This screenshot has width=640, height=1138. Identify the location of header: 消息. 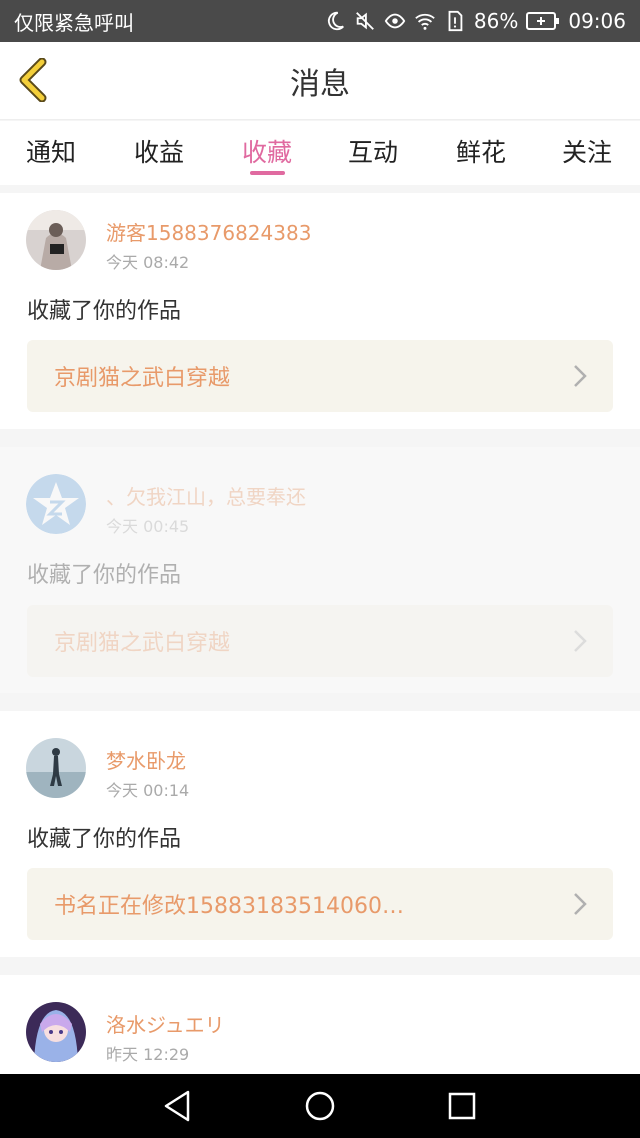
(320, 81).